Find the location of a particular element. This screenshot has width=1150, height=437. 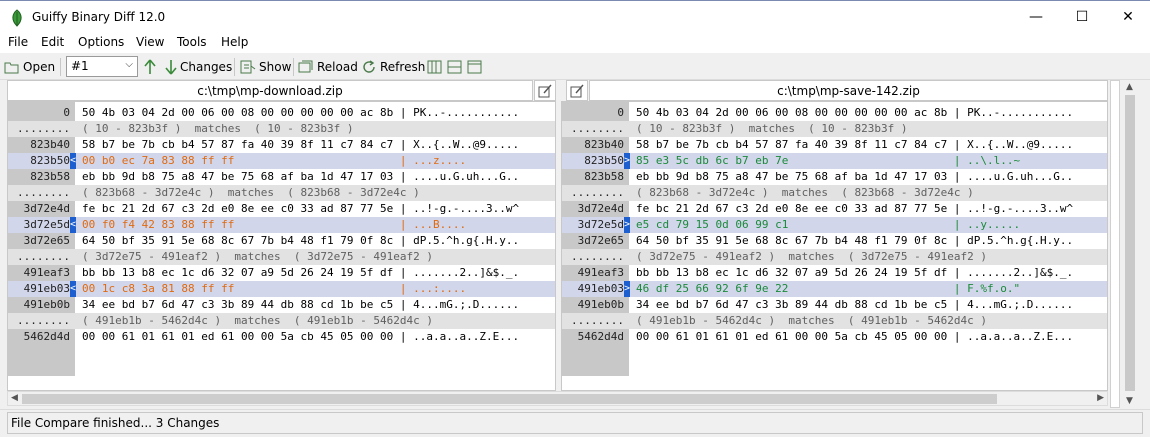

menu-tools: Tools is located at coordinates (192, 42).